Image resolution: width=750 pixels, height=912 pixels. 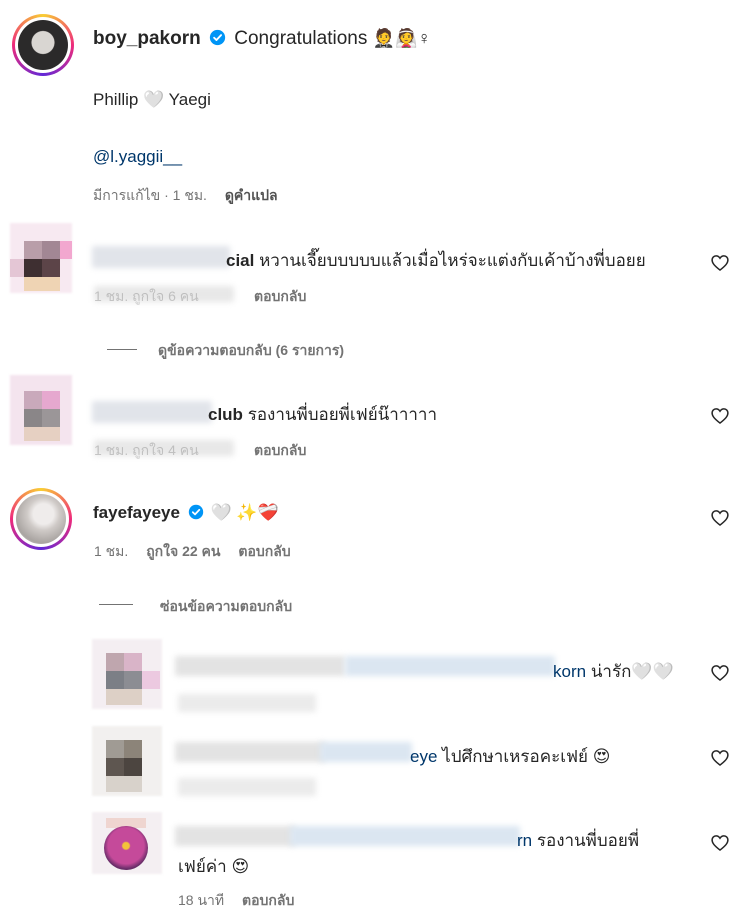 I want to click on reply-1-mention-blurred, so click(x=450, y=666).